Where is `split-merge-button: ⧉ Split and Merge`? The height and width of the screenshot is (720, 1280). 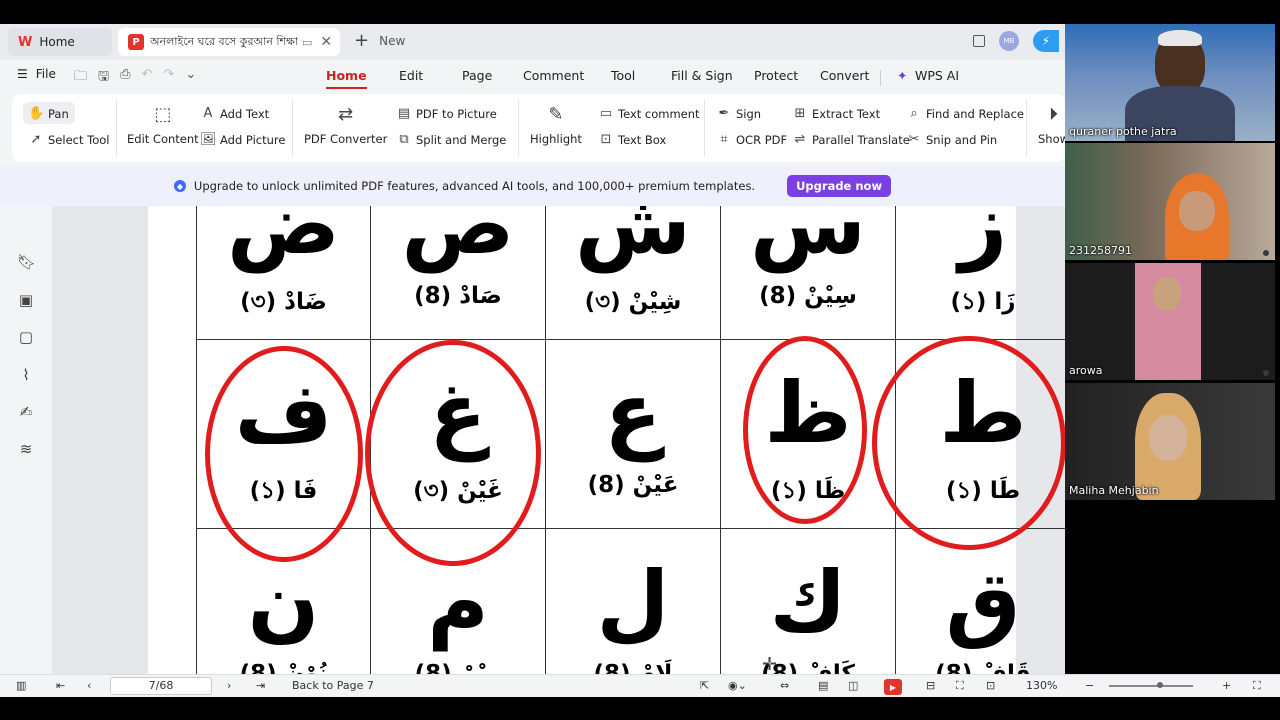 split-merge-button: ⧉ Split and Merge is located at coordinates (451, 139).